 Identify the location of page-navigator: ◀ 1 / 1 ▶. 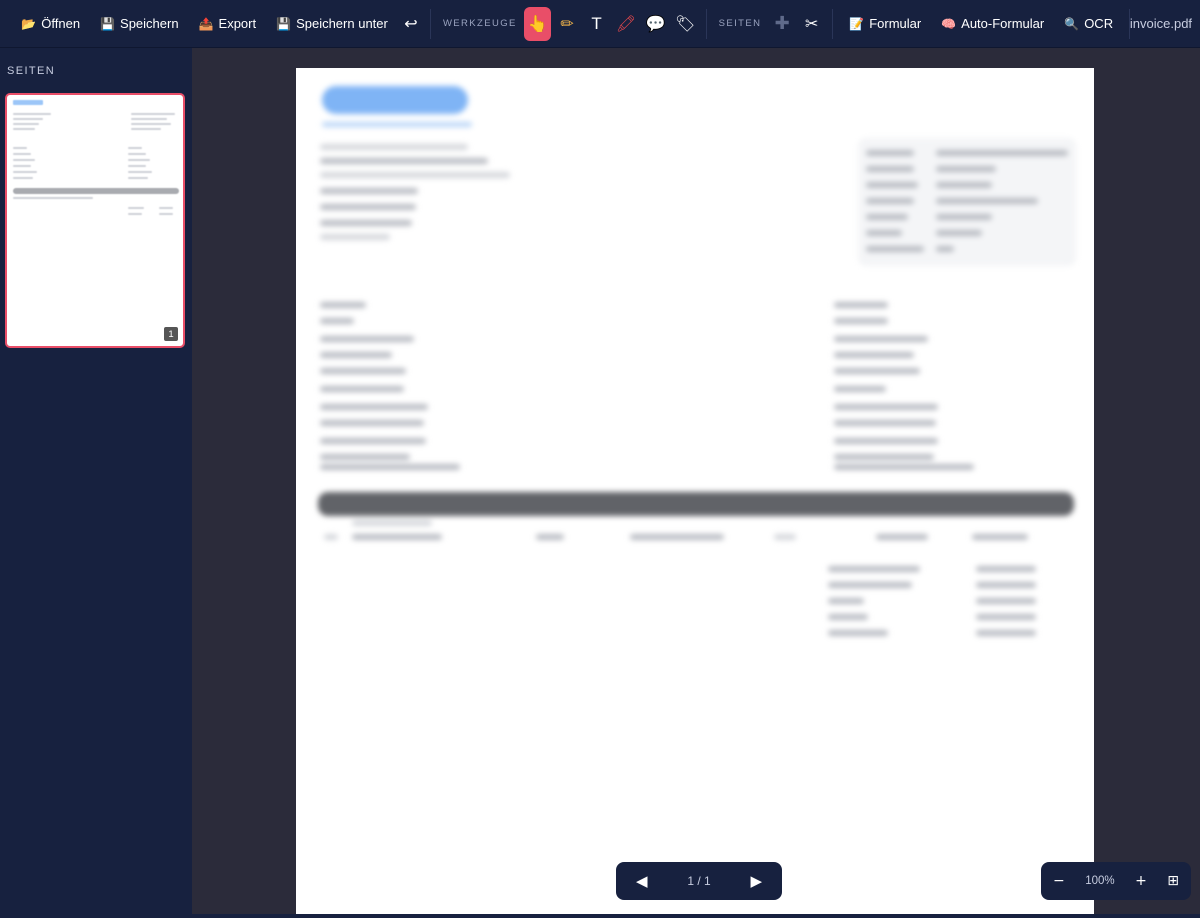
(699, 881).